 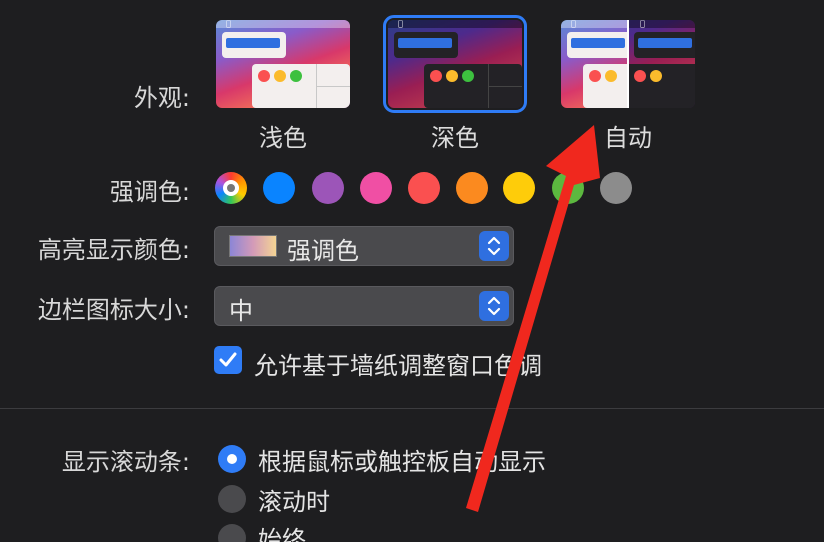 What do you see at coordinates (376, 188) in the screenshot?
I see `accent-pink-swatch` at bounding box center [376, 188].